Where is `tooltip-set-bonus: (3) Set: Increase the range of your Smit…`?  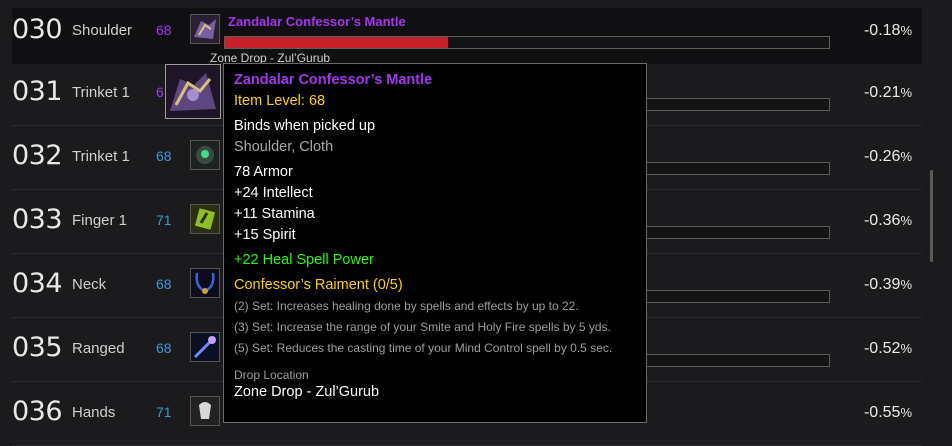
tooltip-set-bonus: (3) Set: Increase the range of your Smit… is located at coordinates (422, 327).